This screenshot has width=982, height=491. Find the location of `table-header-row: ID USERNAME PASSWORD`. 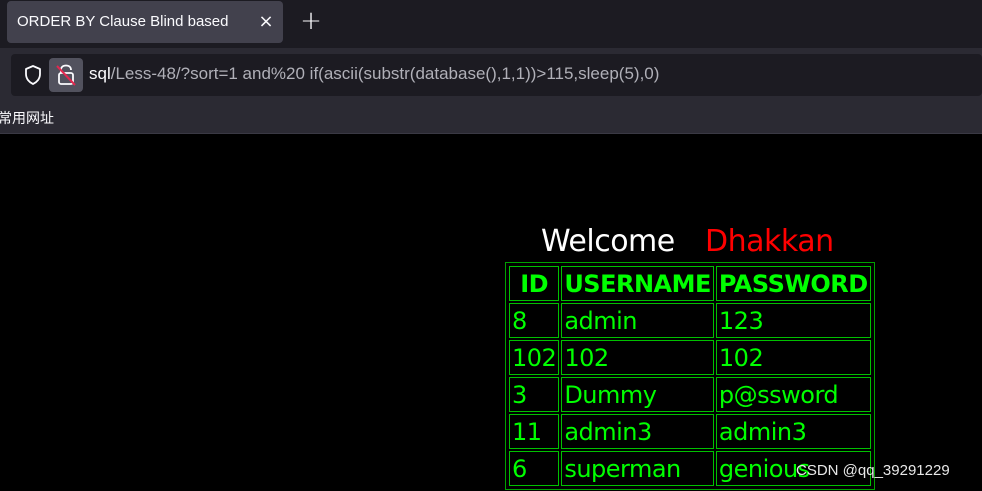

table-header-row: ID USERNAME PASSWORD is located at coordinates (690, 283).